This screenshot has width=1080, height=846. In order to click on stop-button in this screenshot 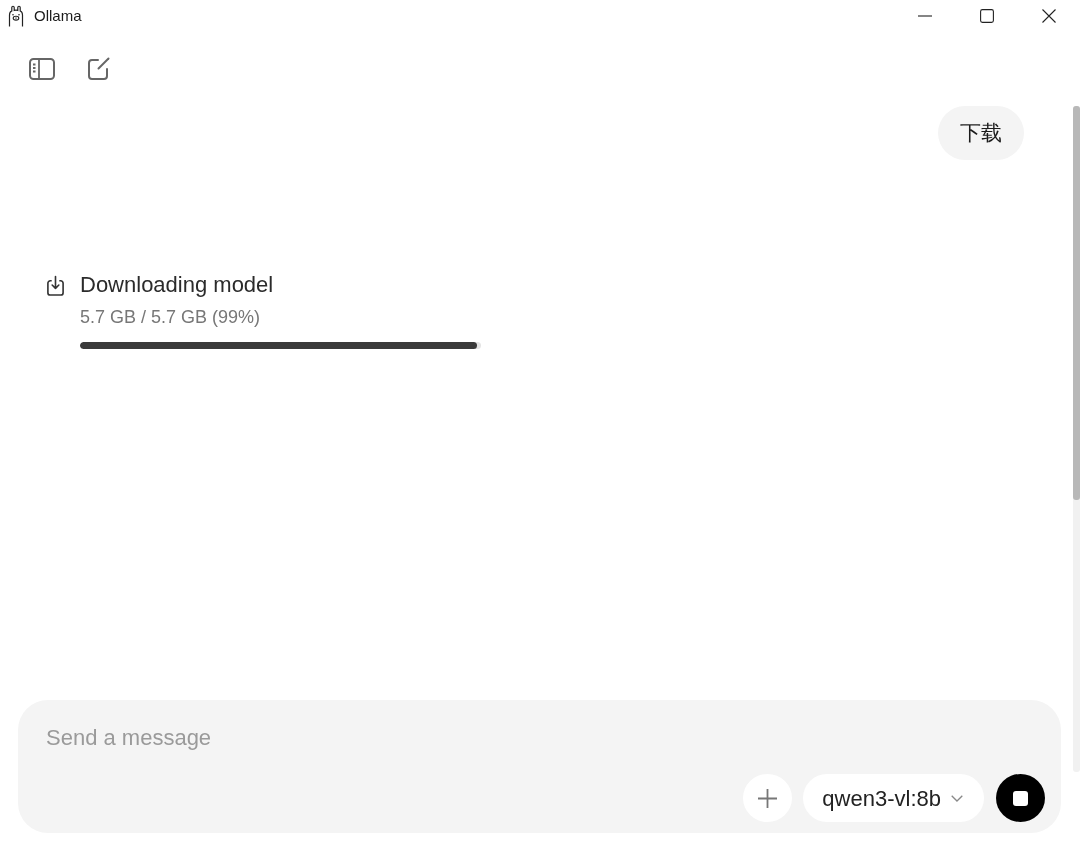, I will do `click(1020, 798)`.